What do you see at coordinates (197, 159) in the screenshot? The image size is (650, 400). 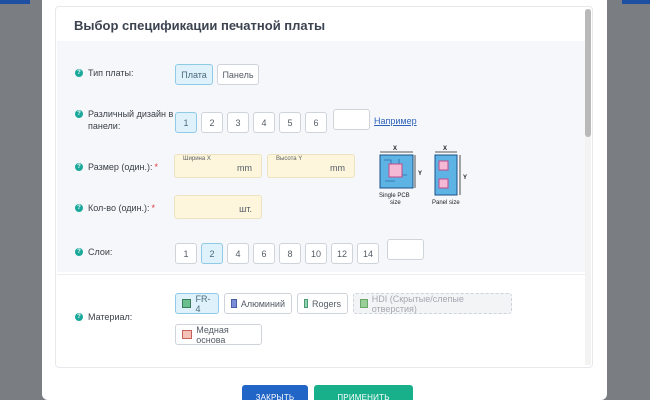 I see `width-x-tag: Ширина X` at bounding box center [197, 159].